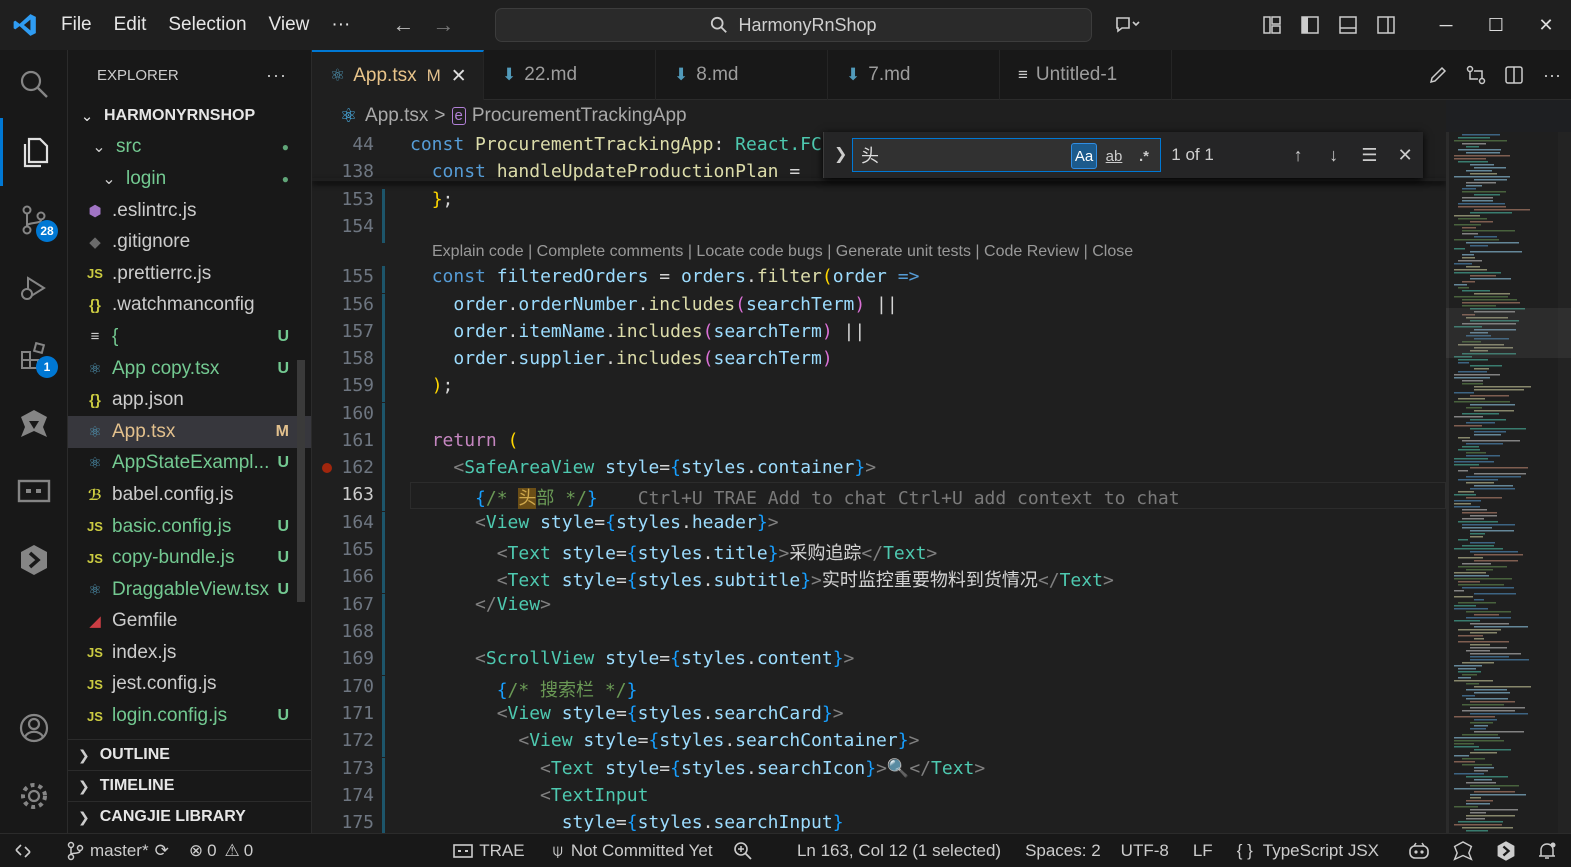 The height and width of the screenshot is (867, 1571). What do you see at coordinates (189, 242) in the screenshot?
I see `tree-item: ◆ .gitignore` at bounding box center [189, 242].